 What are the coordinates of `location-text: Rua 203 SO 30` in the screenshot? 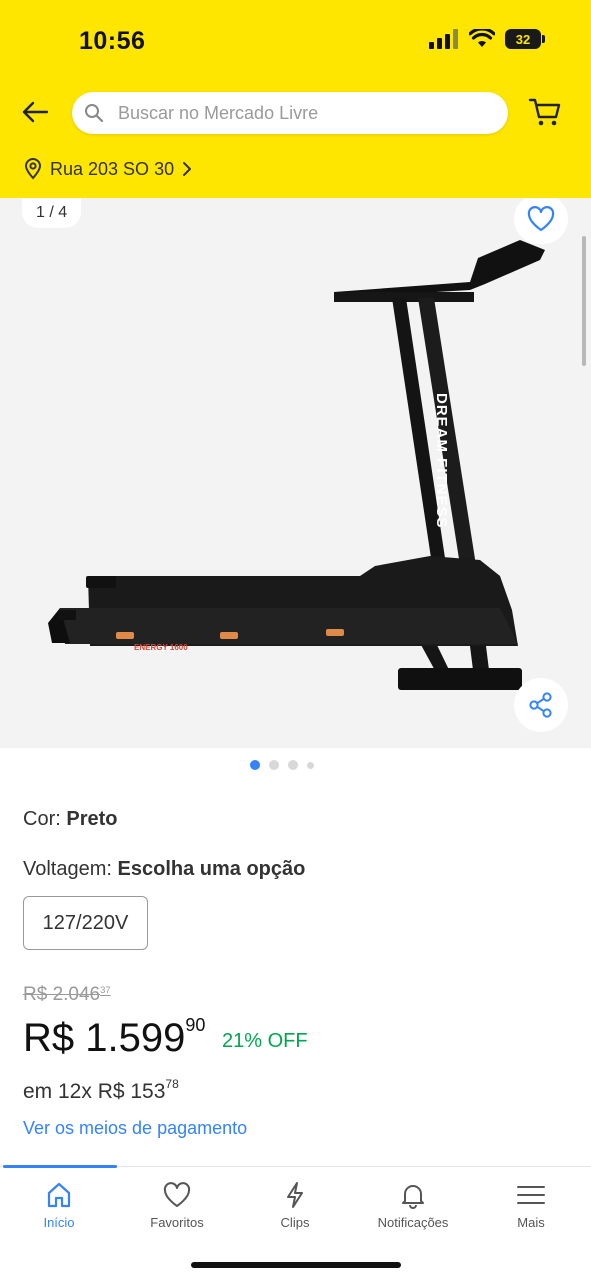 It's located at (112, 168).